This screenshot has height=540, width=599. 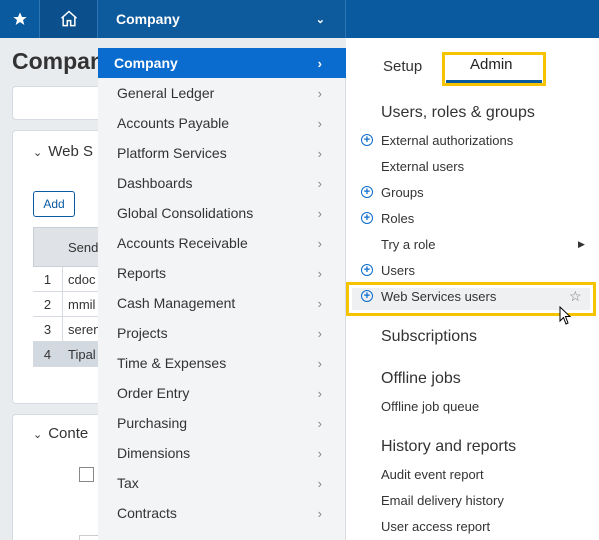 I want to click on link-user-access-report: User access report, so click(x=435, y=526).